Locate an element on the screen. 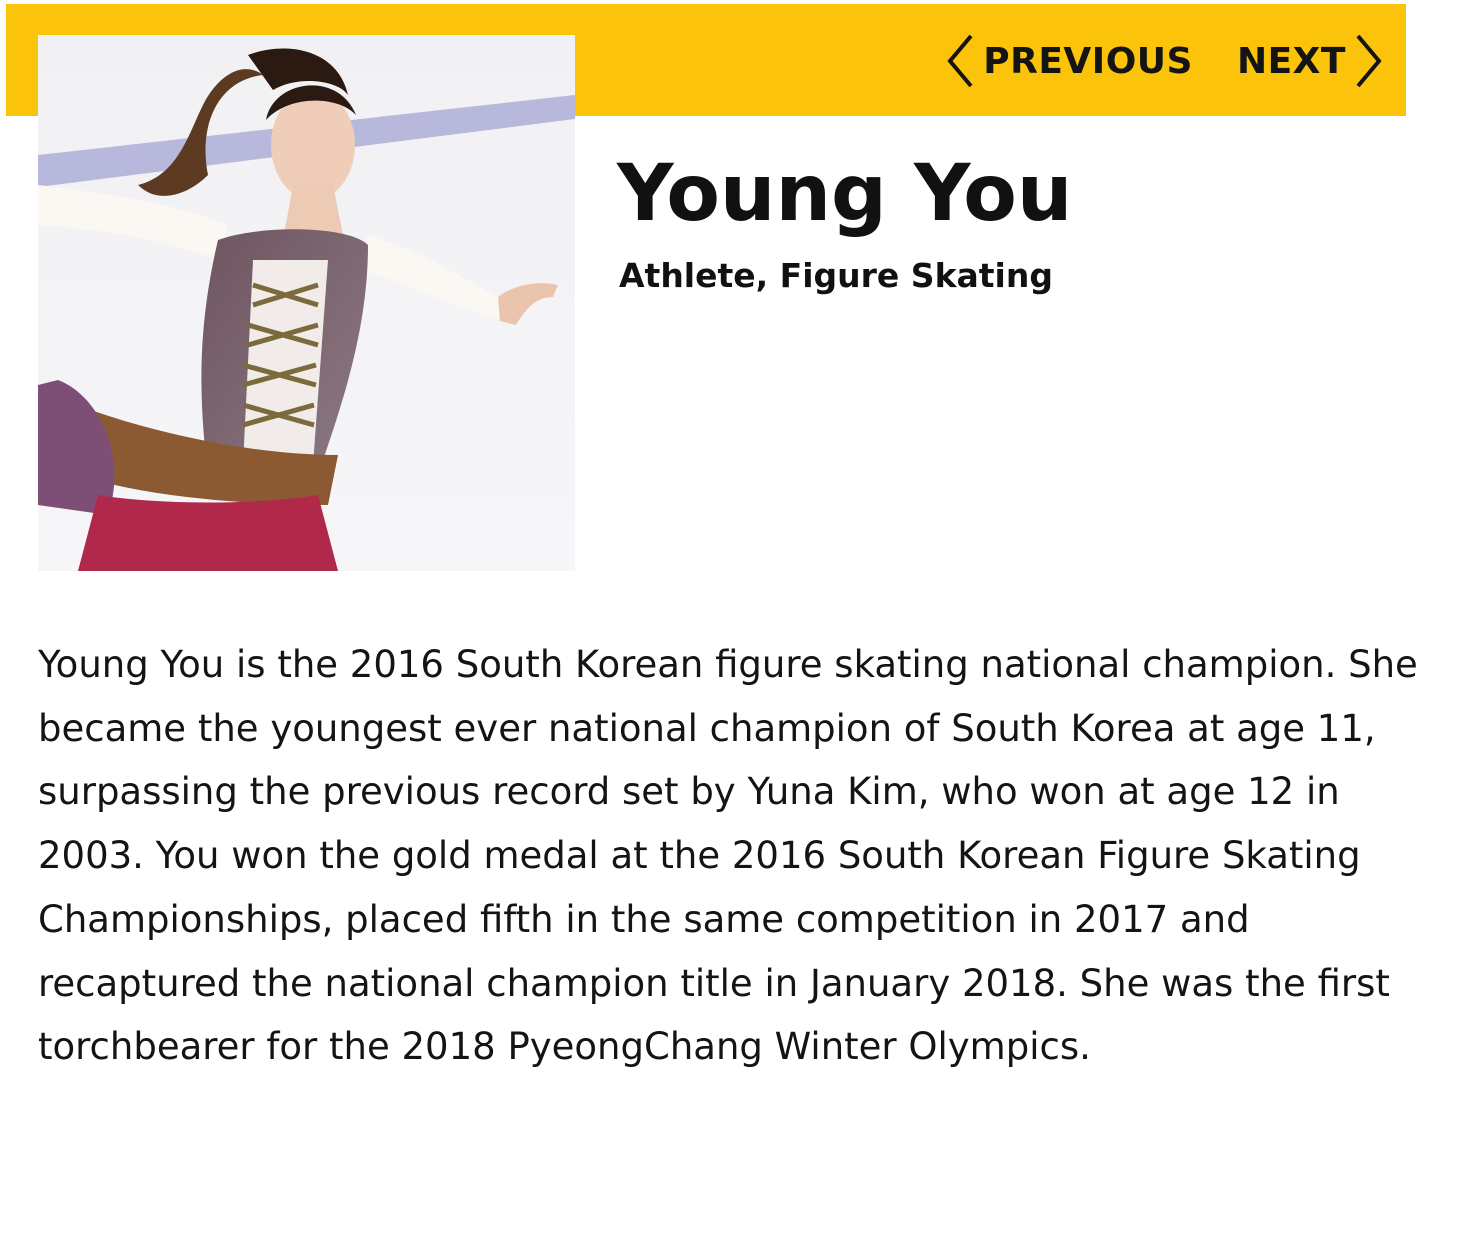 The width and height of the screenshot is (1460, 1235). previous-button: PREVIOUS is located at coordinates (1069, 61).